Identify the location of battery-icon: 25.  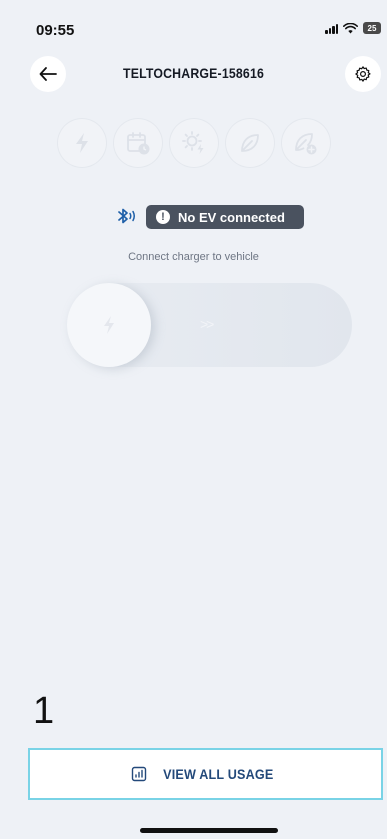
(372, 28).